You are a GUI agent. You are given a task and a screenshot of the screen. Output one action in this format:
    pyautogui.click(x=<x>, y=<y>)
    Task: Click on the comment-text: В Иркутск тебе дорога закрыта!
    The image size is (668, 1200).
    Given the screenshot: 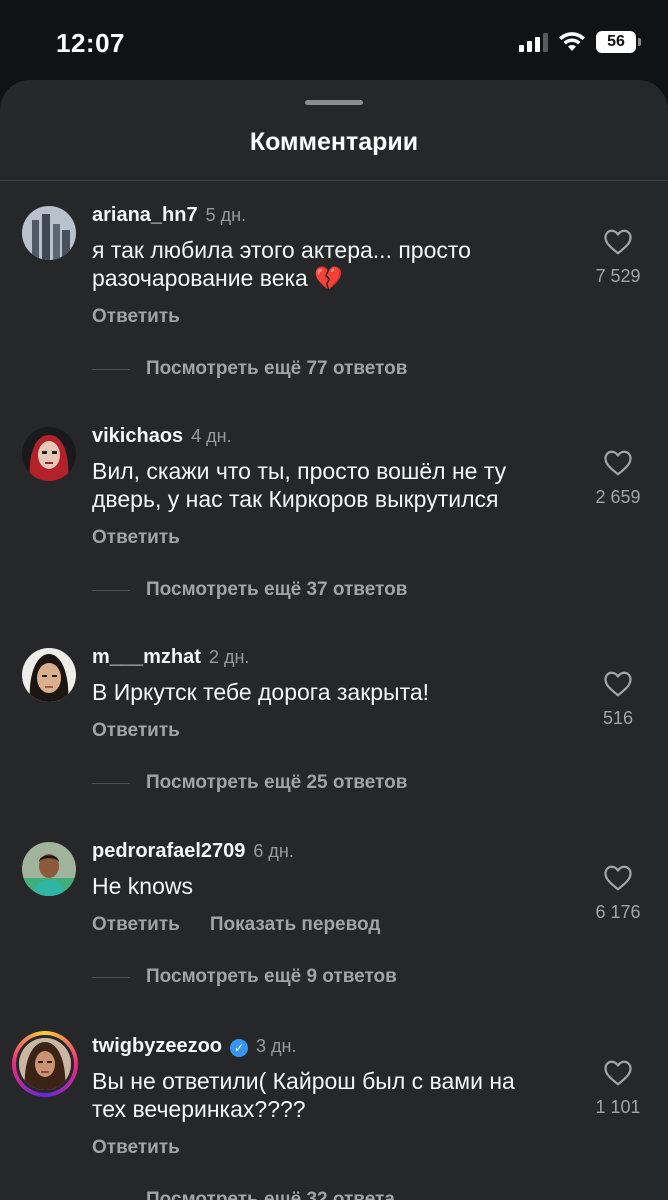 What is the action you would take?
    pyautogui.click(x=327, y=692)
    